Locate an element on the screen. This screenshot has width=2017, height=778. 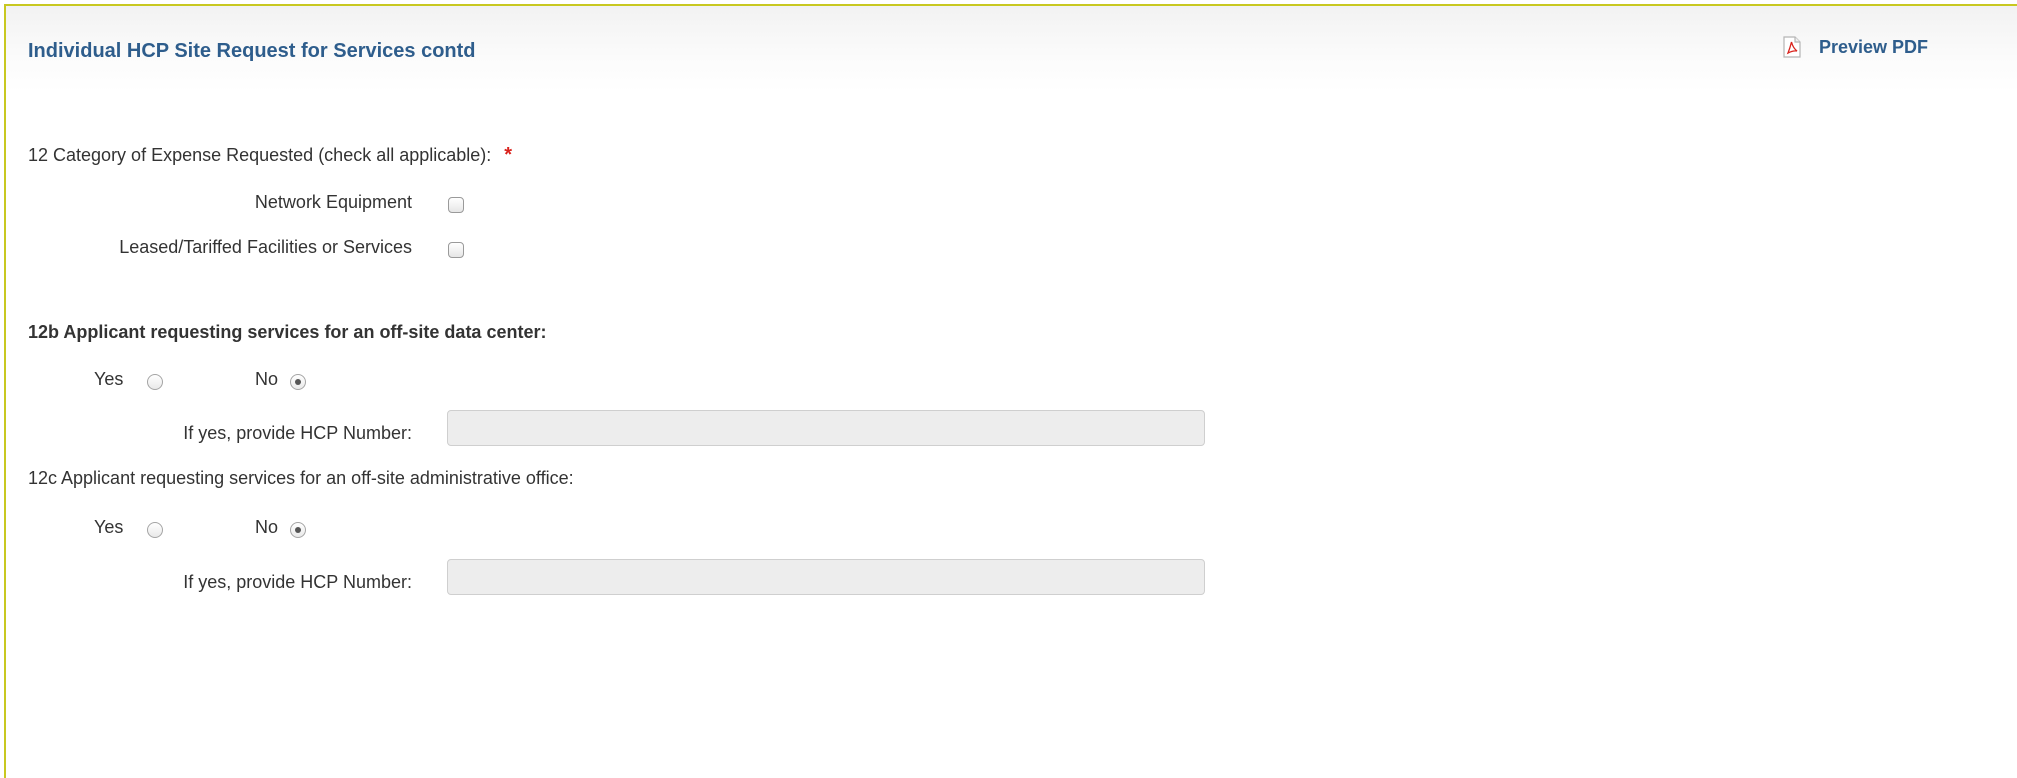
q12b-yes-radio is located at coordinates (155, 382).